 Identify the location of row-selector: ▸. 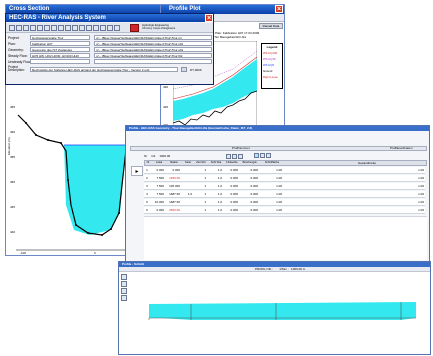
(137, 171).